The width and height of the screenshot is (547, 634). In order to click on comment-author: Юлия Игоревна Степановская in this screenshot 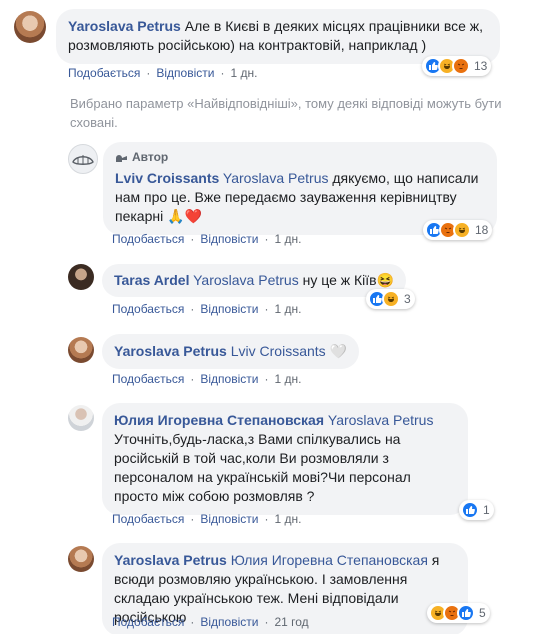, I will do `click(219, 420)`.